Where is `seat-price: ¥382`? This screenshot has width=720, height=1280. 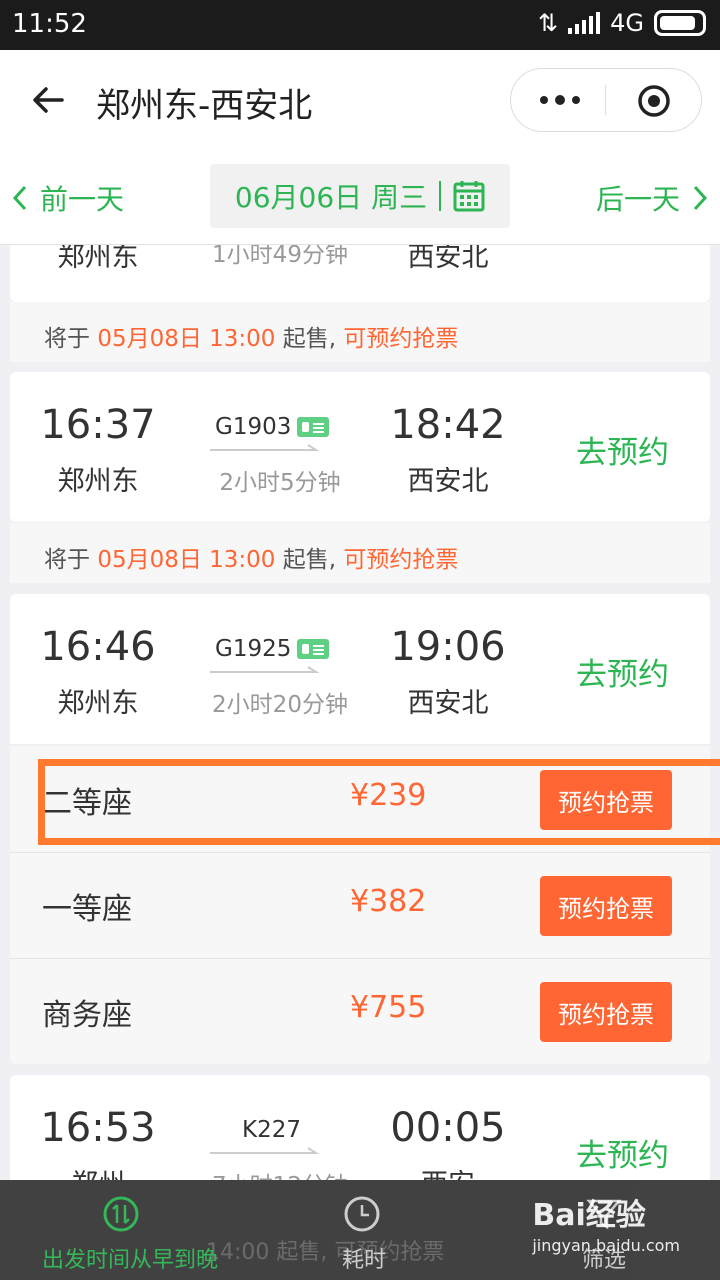 seat-price: ¥382 is located at coordinates (388, 901).